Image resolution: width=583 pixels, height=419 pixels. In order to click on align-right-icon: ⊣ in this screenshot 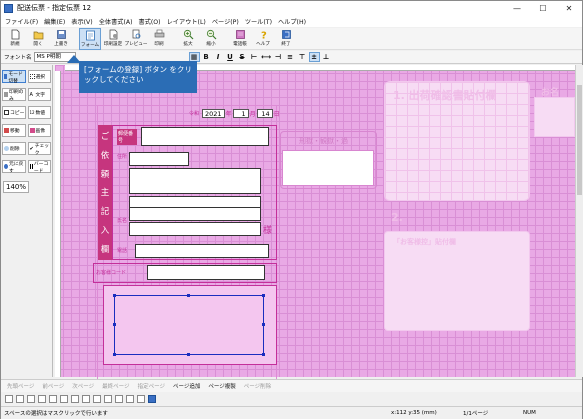, I will do `click(278, 57)`.